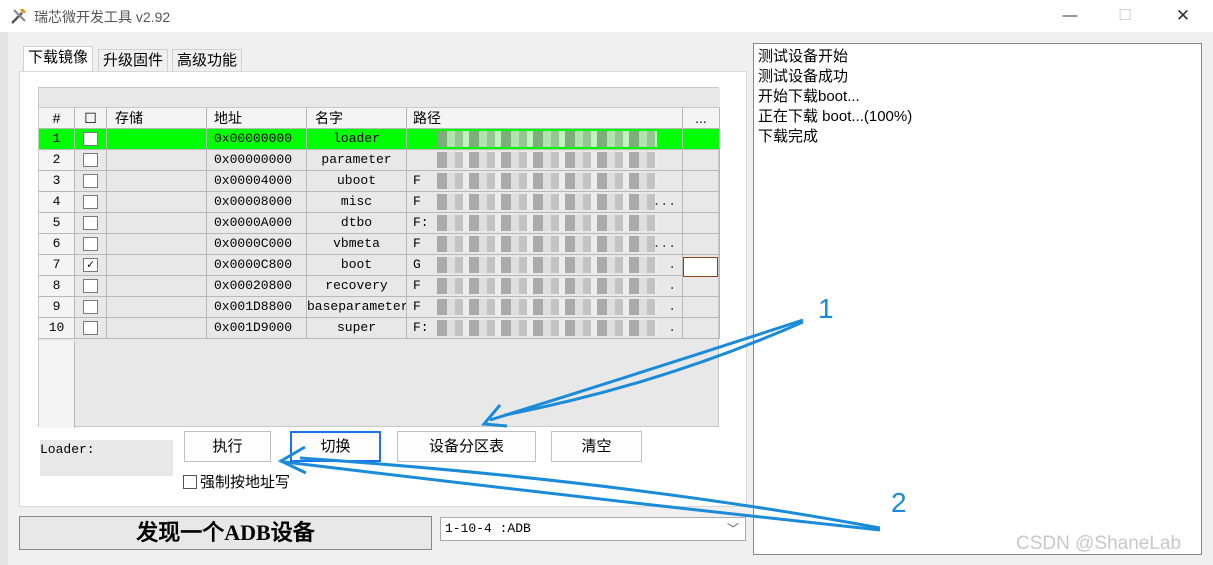 The height and width of the screenshot is (565, 1213). What do you see at coordinates (582, 496) in the screenshot?
I see `arrow-2-line` at bounding box center [582, 496].